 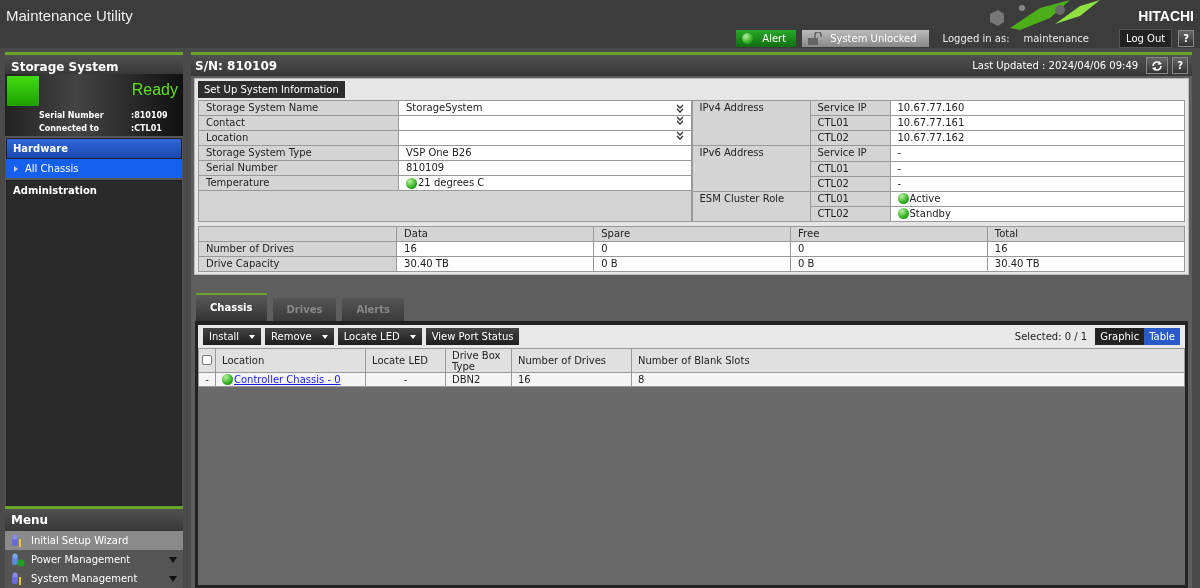 I want to click on table-cell: ESM Cluster Role, so click(x=751, y=206).